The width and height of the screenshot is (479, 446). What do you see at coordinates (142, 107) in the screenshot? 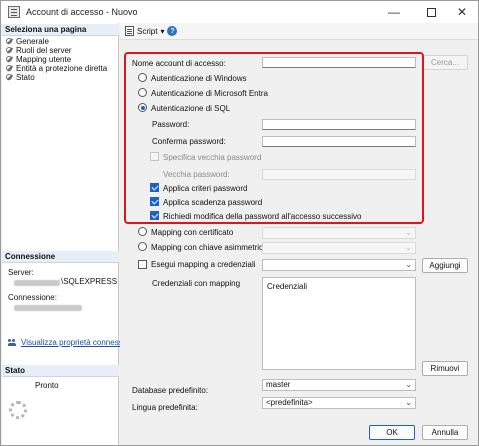
I see `auth-sql-radio` at bounding box center [142, 107].